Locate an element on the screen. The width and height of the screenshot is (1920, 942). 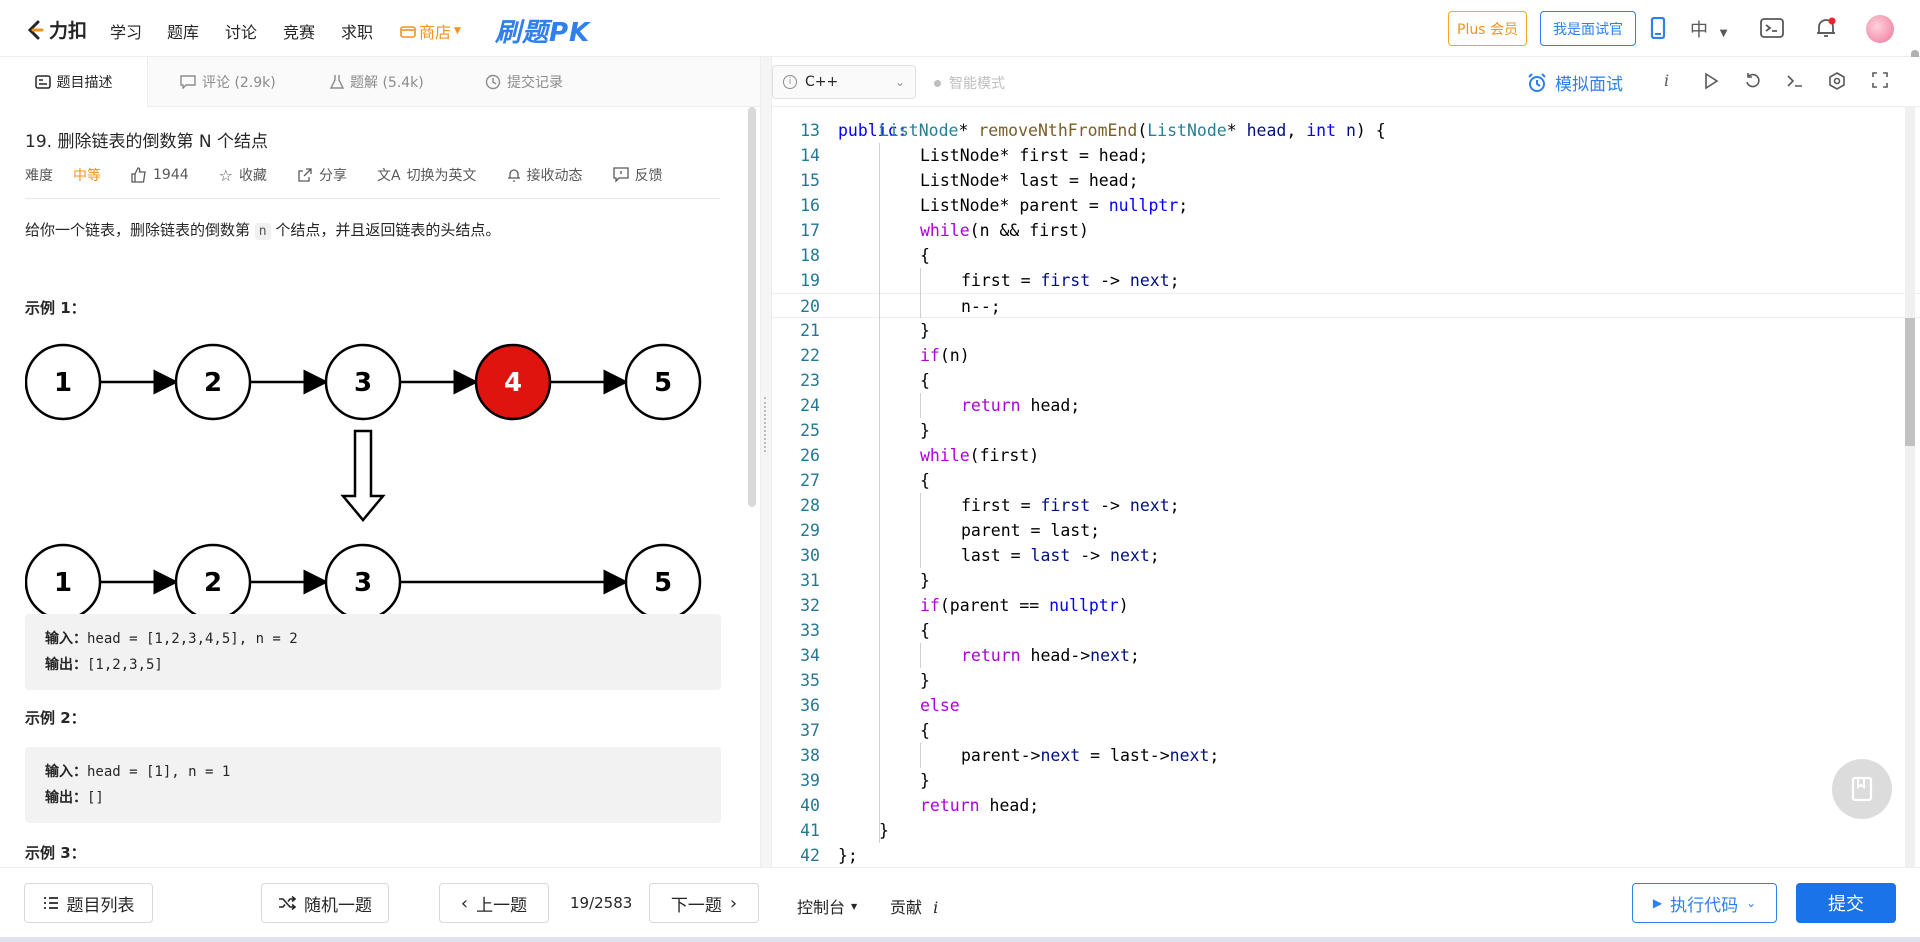
code-text: return head; is located at coordinates (980, 805).